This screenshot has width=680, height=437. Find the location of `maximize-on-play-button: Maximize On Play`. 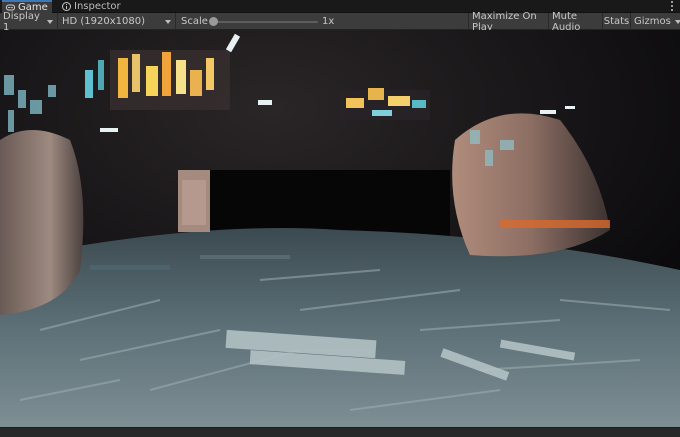

maximize-on-play-button: Maximize On Play is located at coordinates (508, 22).